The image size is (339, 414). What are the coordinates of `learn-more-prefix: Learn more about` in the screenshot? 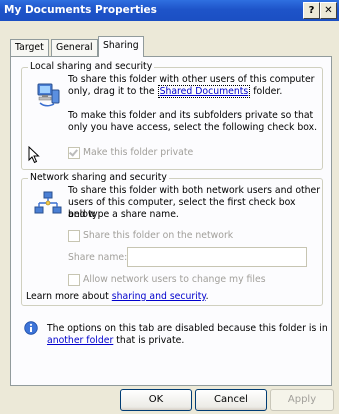 It's located at (67, 296).